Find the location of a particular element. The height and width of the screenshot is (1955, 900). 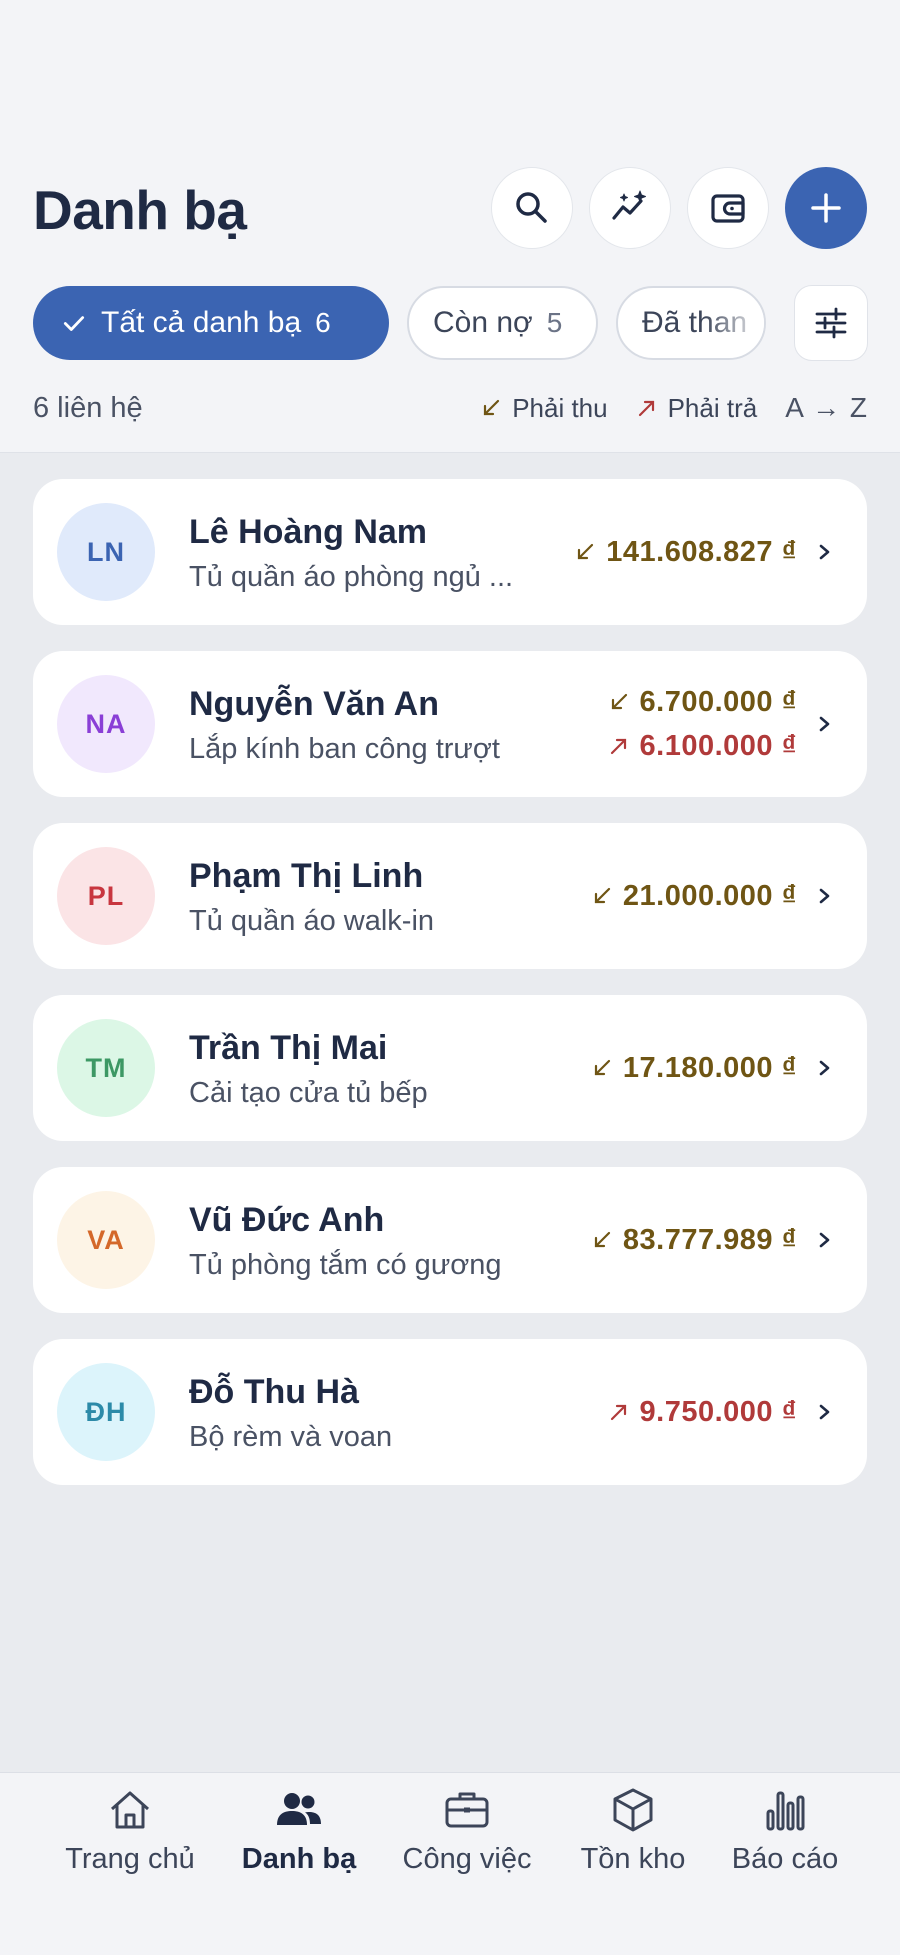

search-icon is located at coordinates (531, 207).